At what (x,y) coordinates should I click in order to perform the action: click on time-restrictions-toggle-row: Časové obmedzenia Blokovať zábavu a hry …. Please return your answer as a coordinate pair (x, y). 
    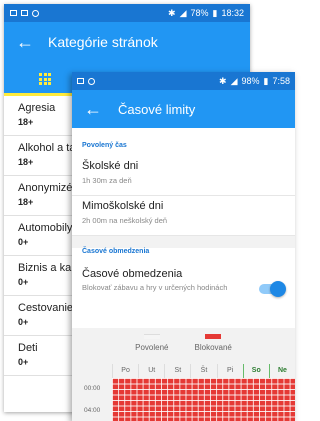
    Looking at the image, I should click on (183, 297).